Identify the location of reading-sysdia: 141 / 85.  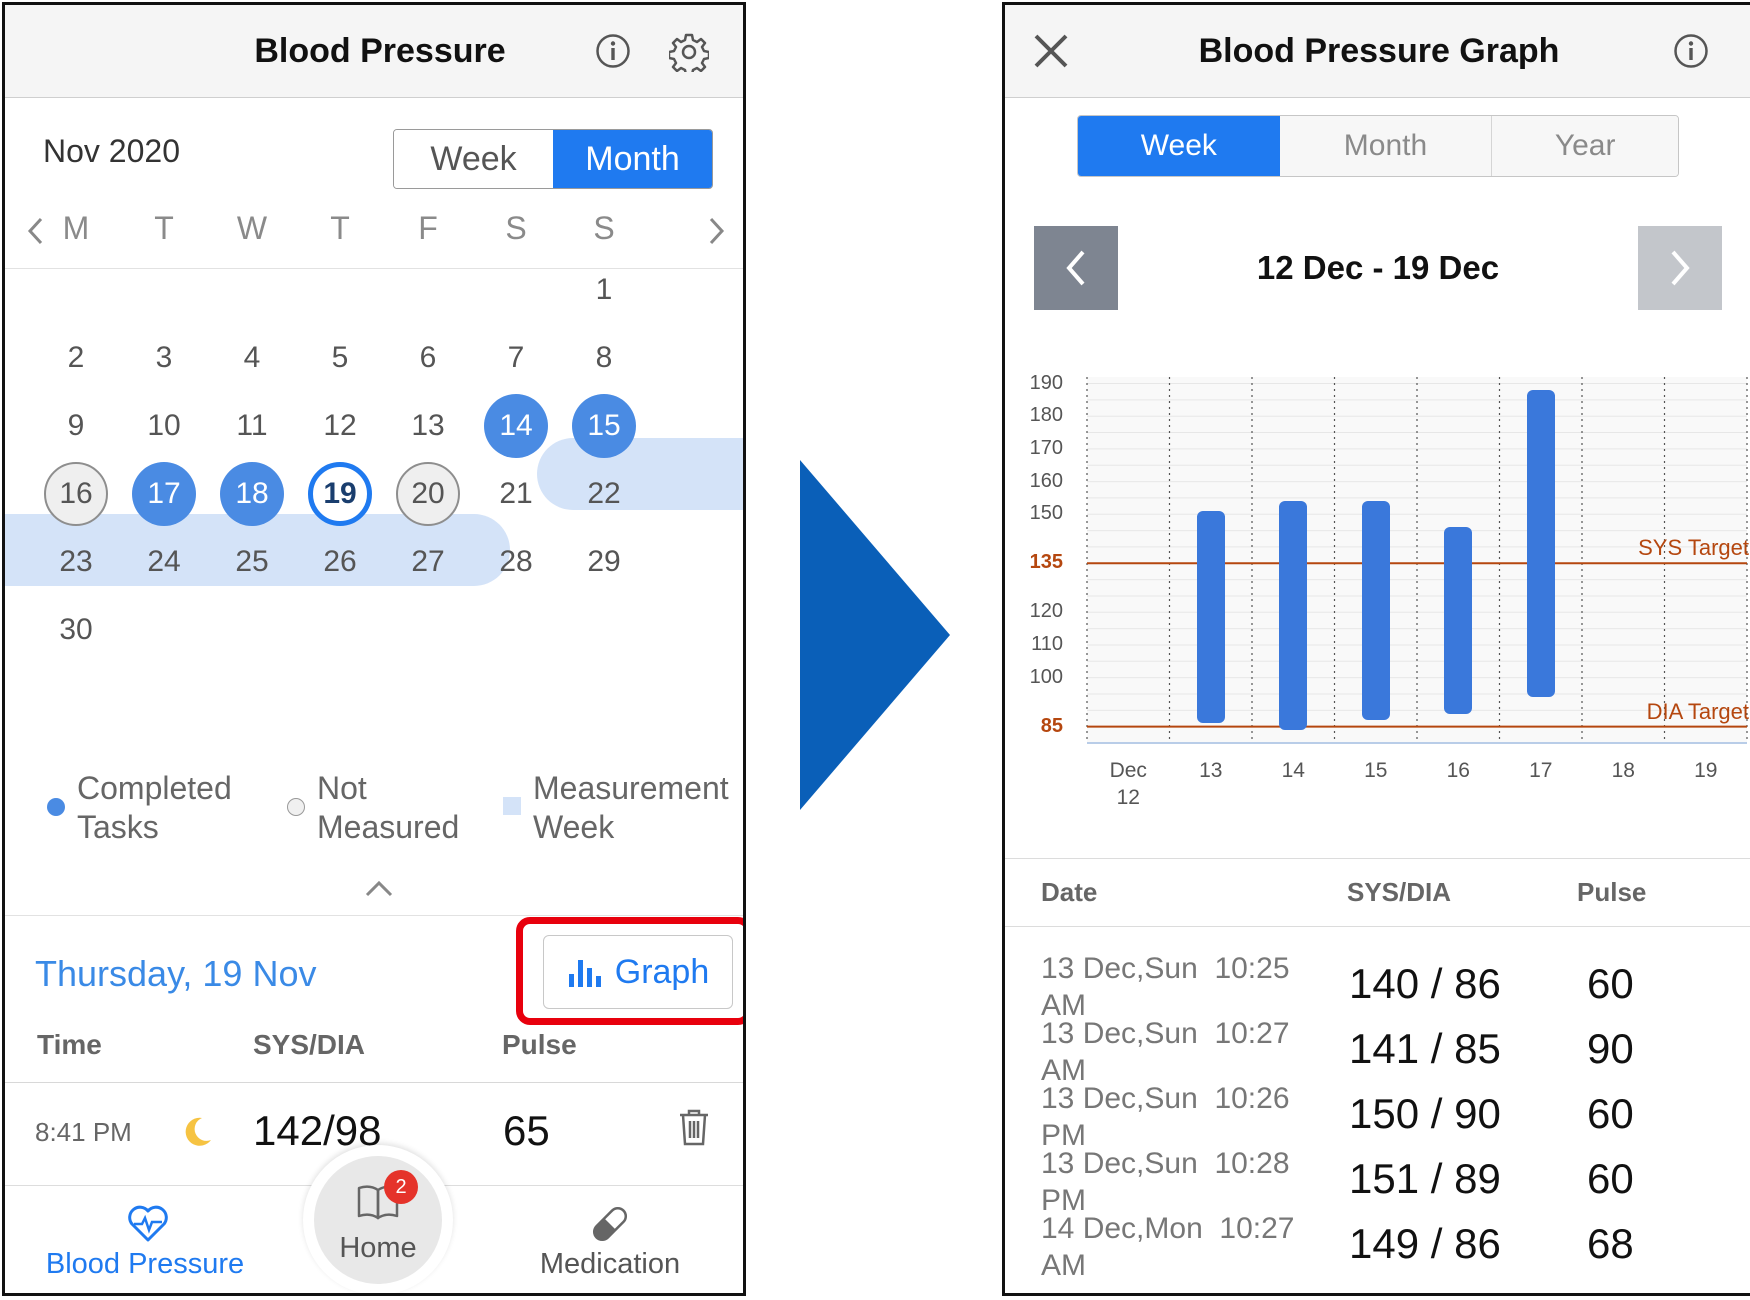
(1425, 1048).